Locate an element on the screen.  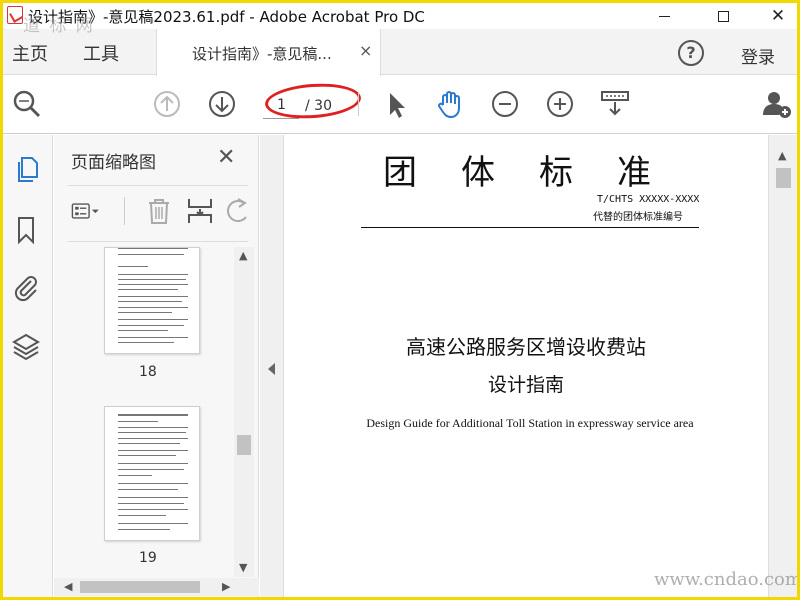
tab-tools: 工具 is located at coordinates (101, 53).